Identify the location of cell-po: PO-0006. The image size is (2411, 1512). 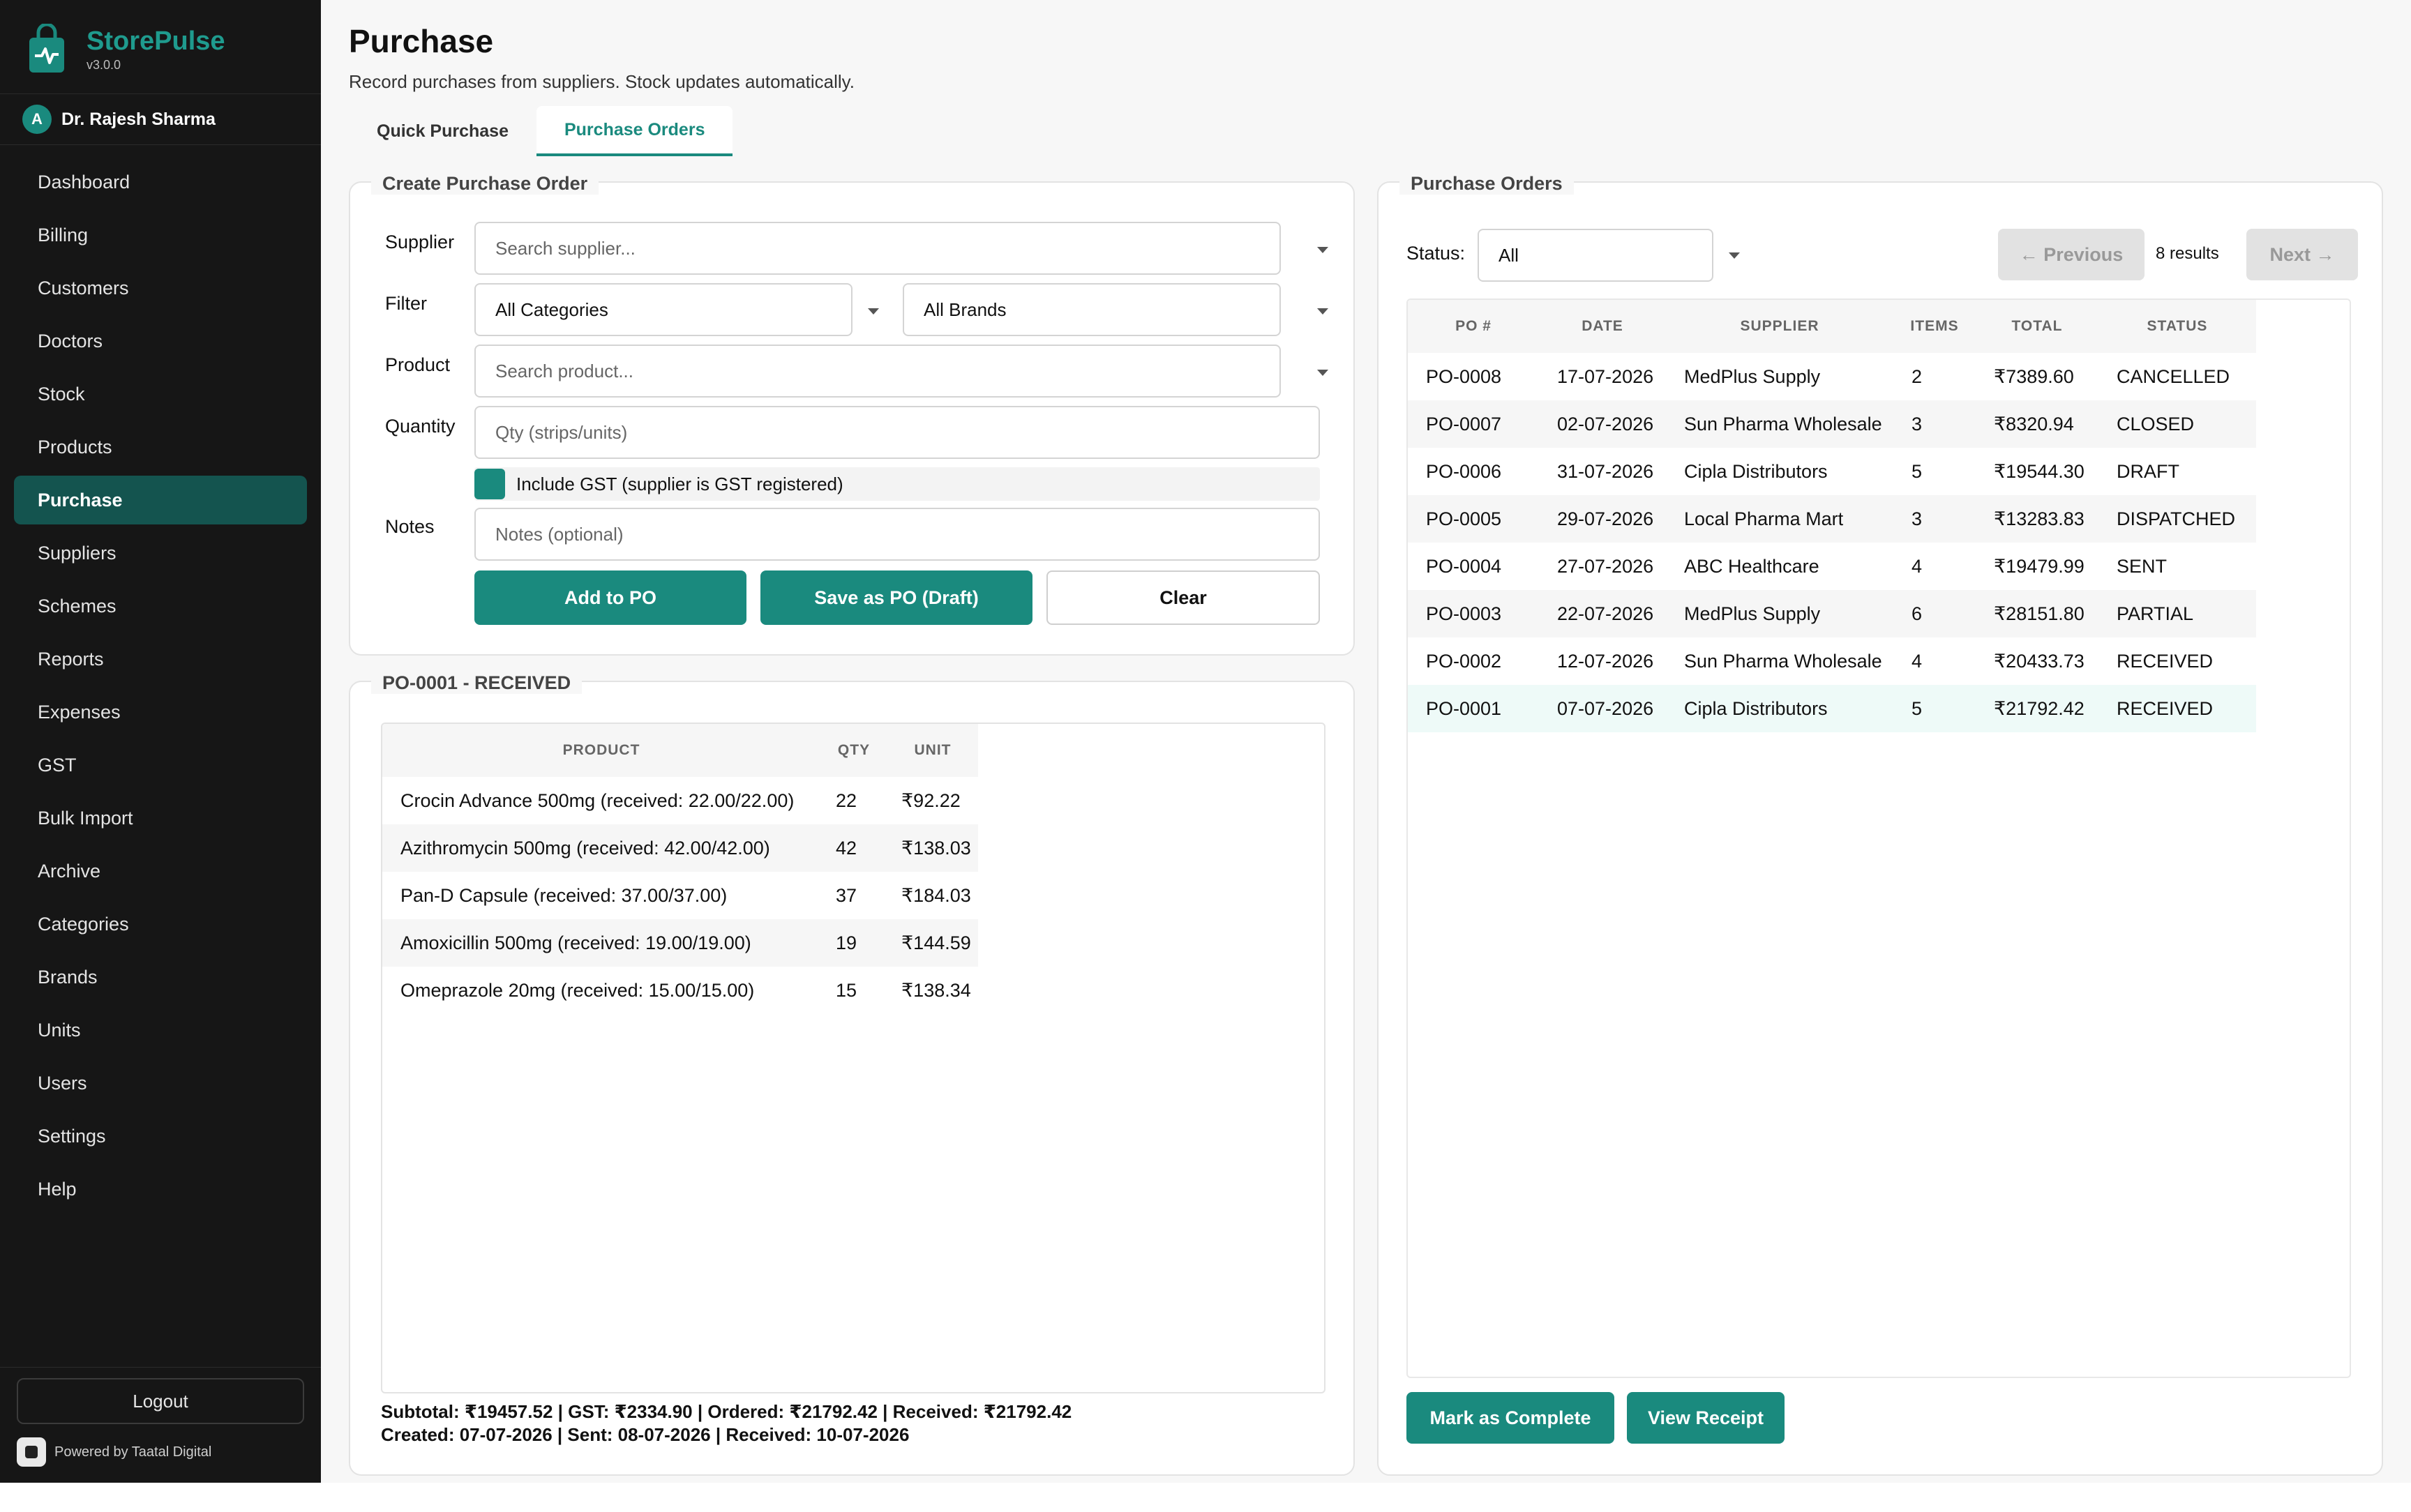
(1464, 471).